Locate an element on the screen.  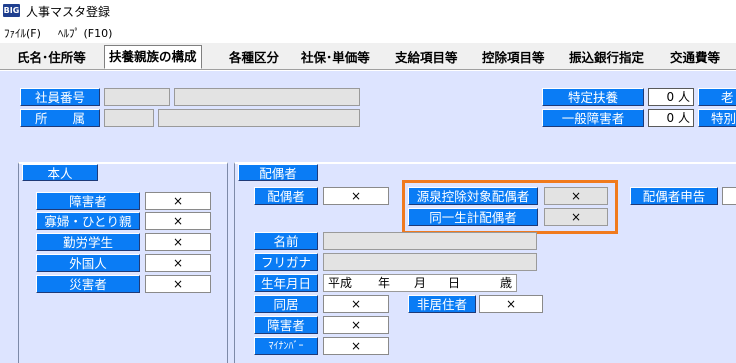
general-disabled-count: 0 人 is located at coordinates (671, 118).